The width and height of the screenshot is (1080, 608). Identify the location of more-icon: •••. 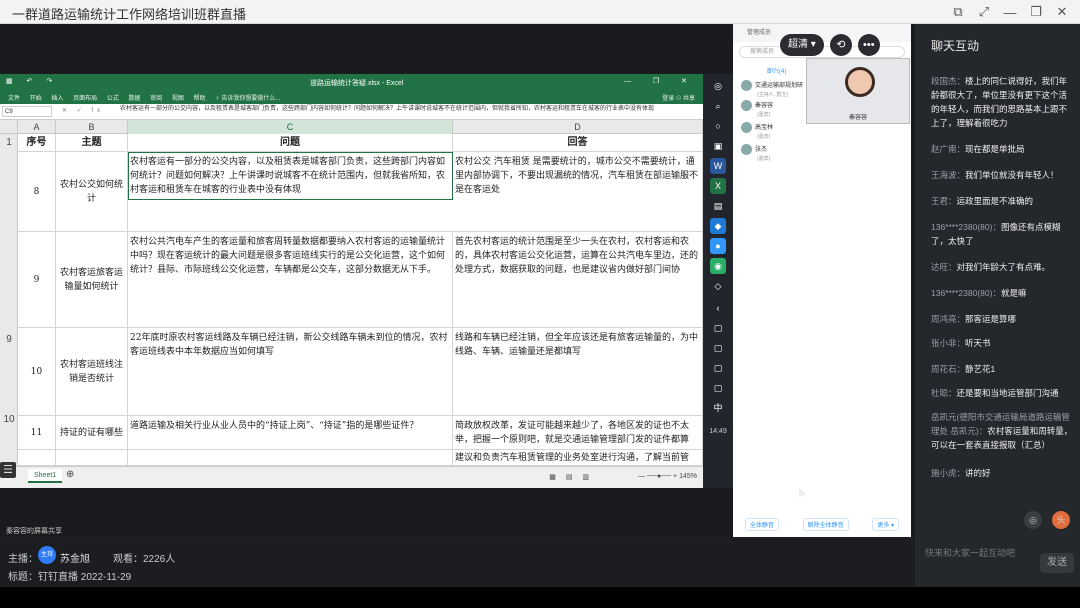
(868, 45).